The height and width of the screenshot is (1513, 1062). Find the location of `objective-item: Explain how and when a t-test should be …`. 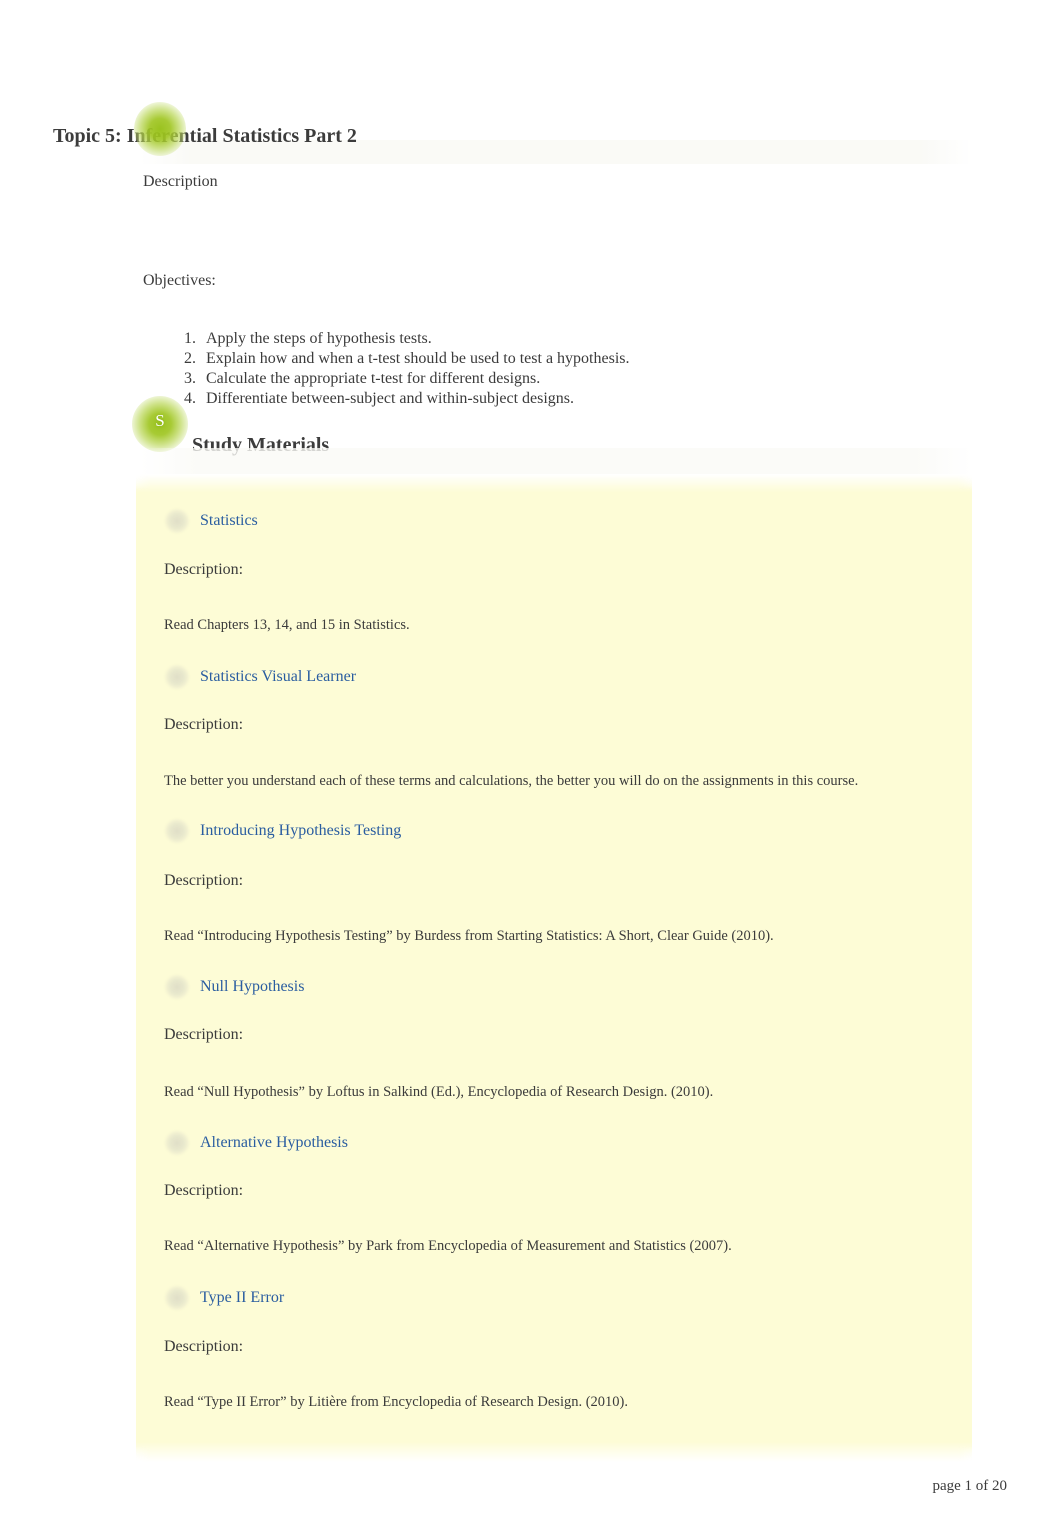

objective-item: Explain how and when a t-test should be … is located at coordinates (414, 359).